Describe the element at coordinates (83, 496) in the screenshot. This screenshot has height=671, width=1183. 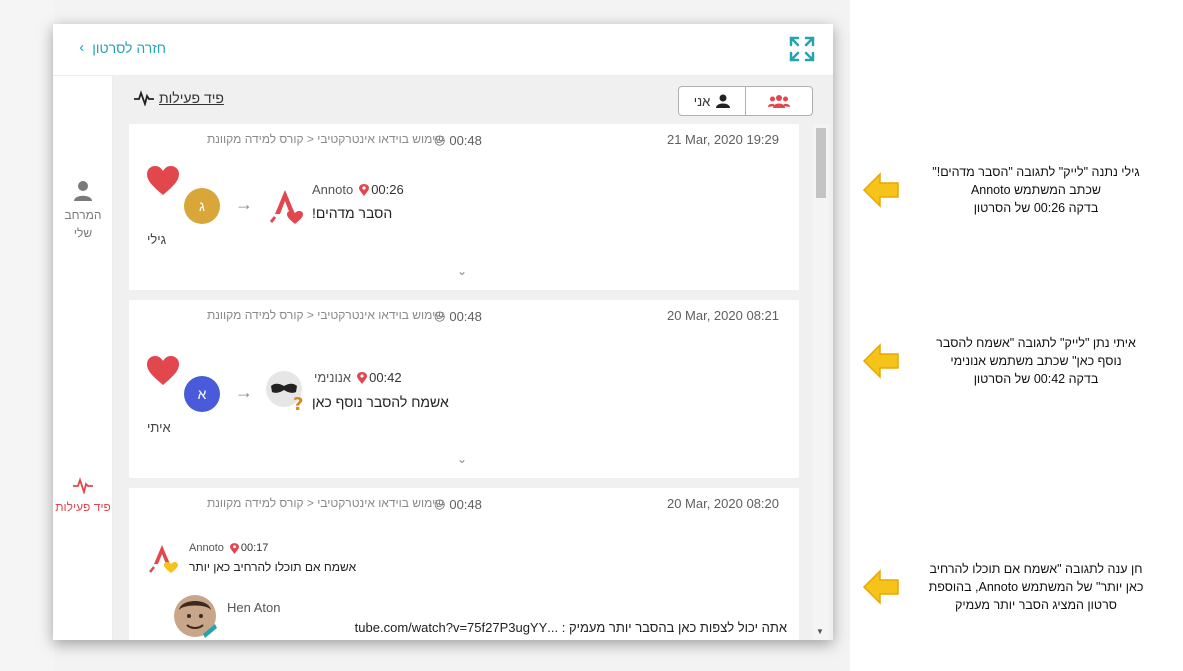
I see `sidebar-item-activity-feed: פיד פעילות` at that location.